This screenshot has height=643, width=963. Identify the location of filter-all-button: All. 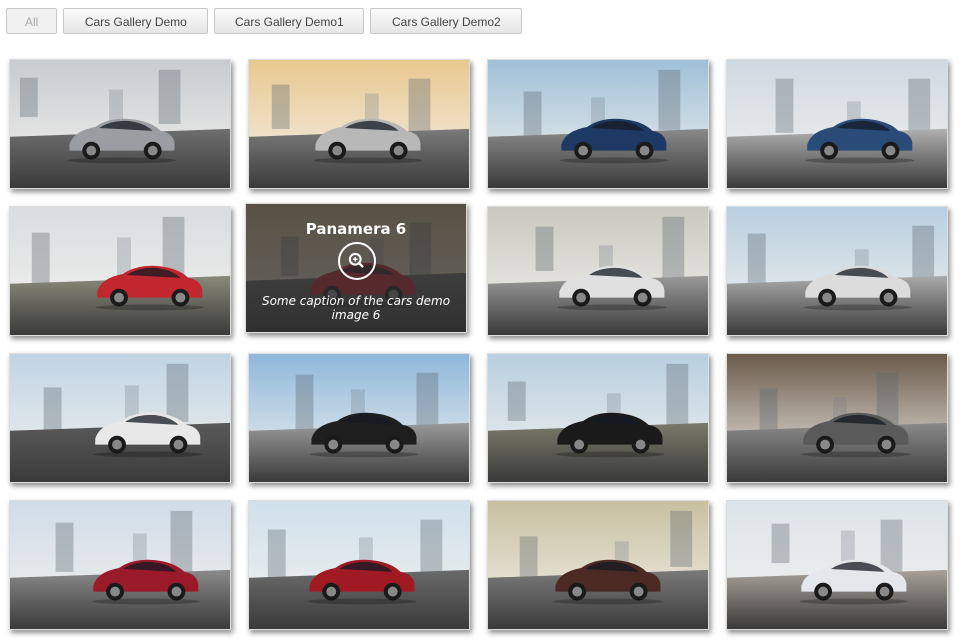
(32, 21).